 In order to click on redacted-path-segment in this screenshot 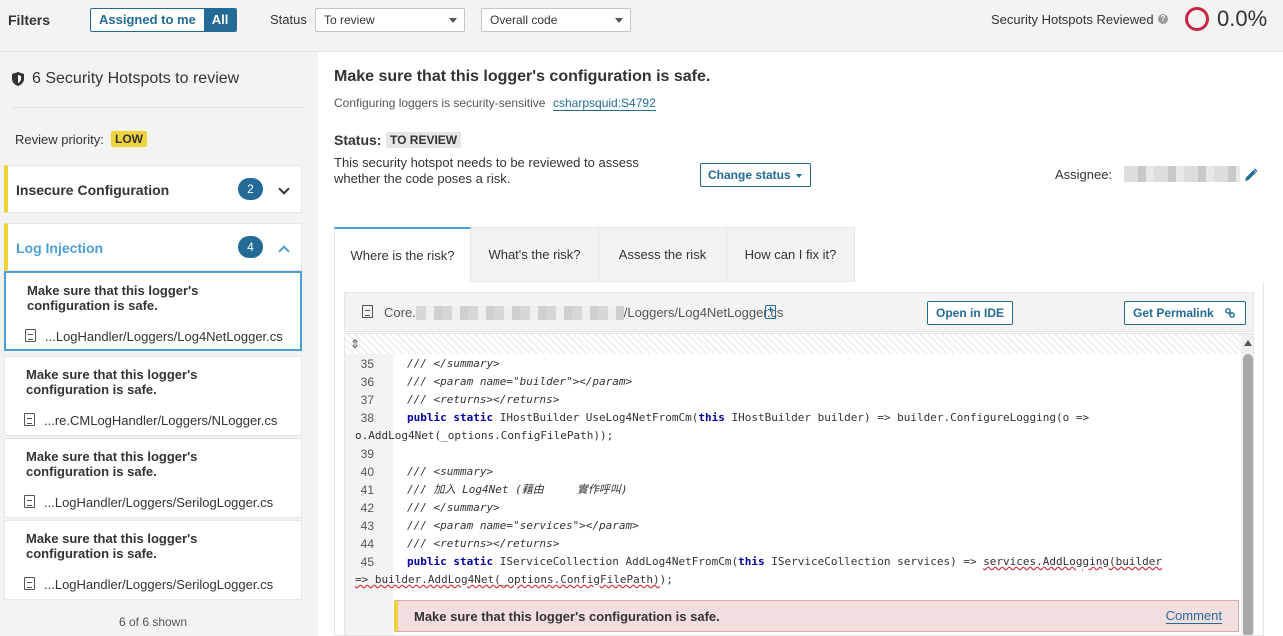, I will do `click(519, 312)`.